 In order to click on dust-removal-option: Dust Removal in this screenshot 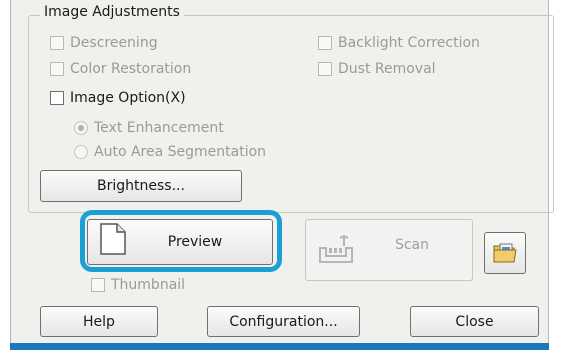, I will do `click(377, 69)`.